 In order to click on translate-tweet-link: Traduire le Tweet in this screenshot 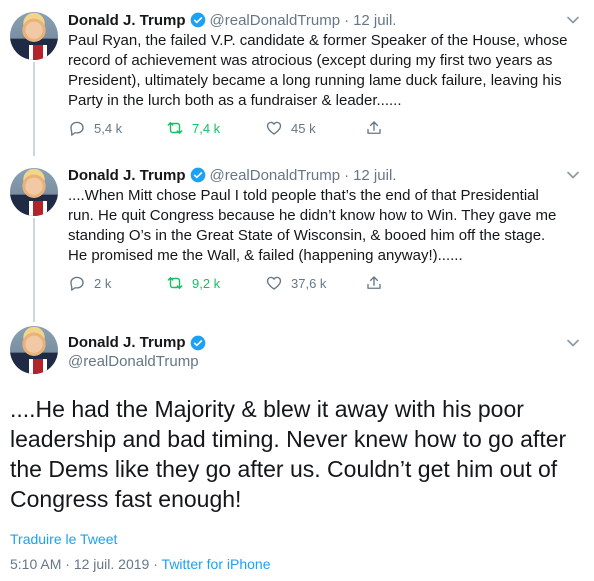, I will do `click(63, 539)`.